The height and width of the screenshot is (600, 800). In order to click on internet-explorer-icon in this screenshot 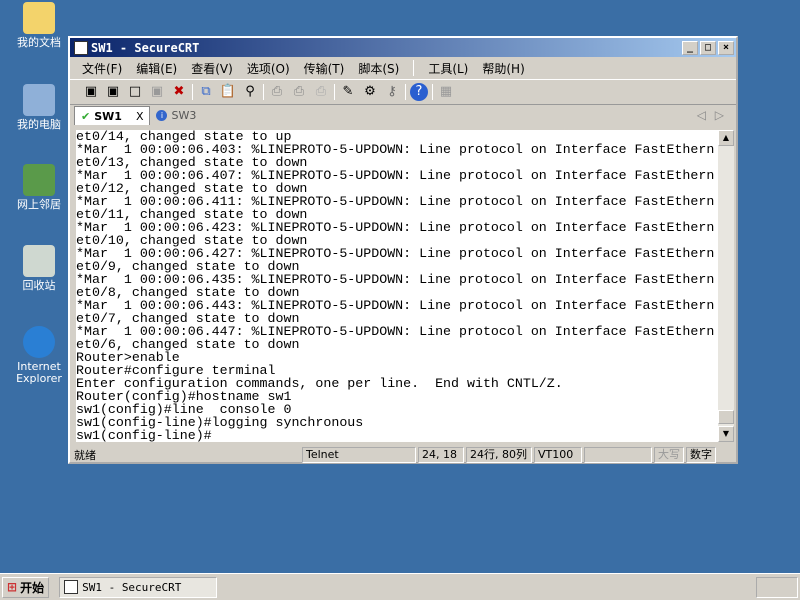, I will do `click(39, 342)`.